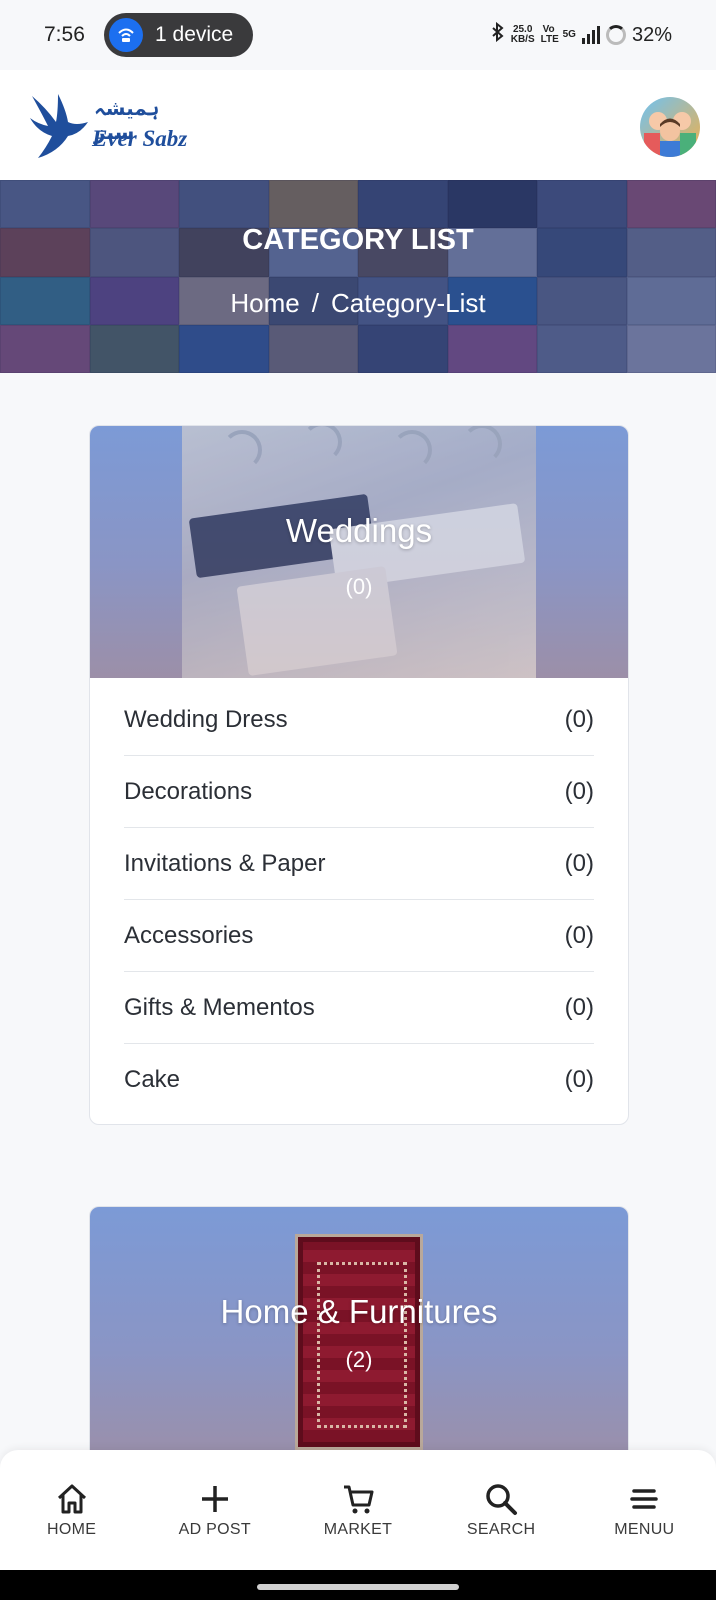 Image resolution: width=716 pixels, height=1600 pixels. Describe the element at coordinates (569, 34) in the screenshot. I see `network-type: 5G` at that location.